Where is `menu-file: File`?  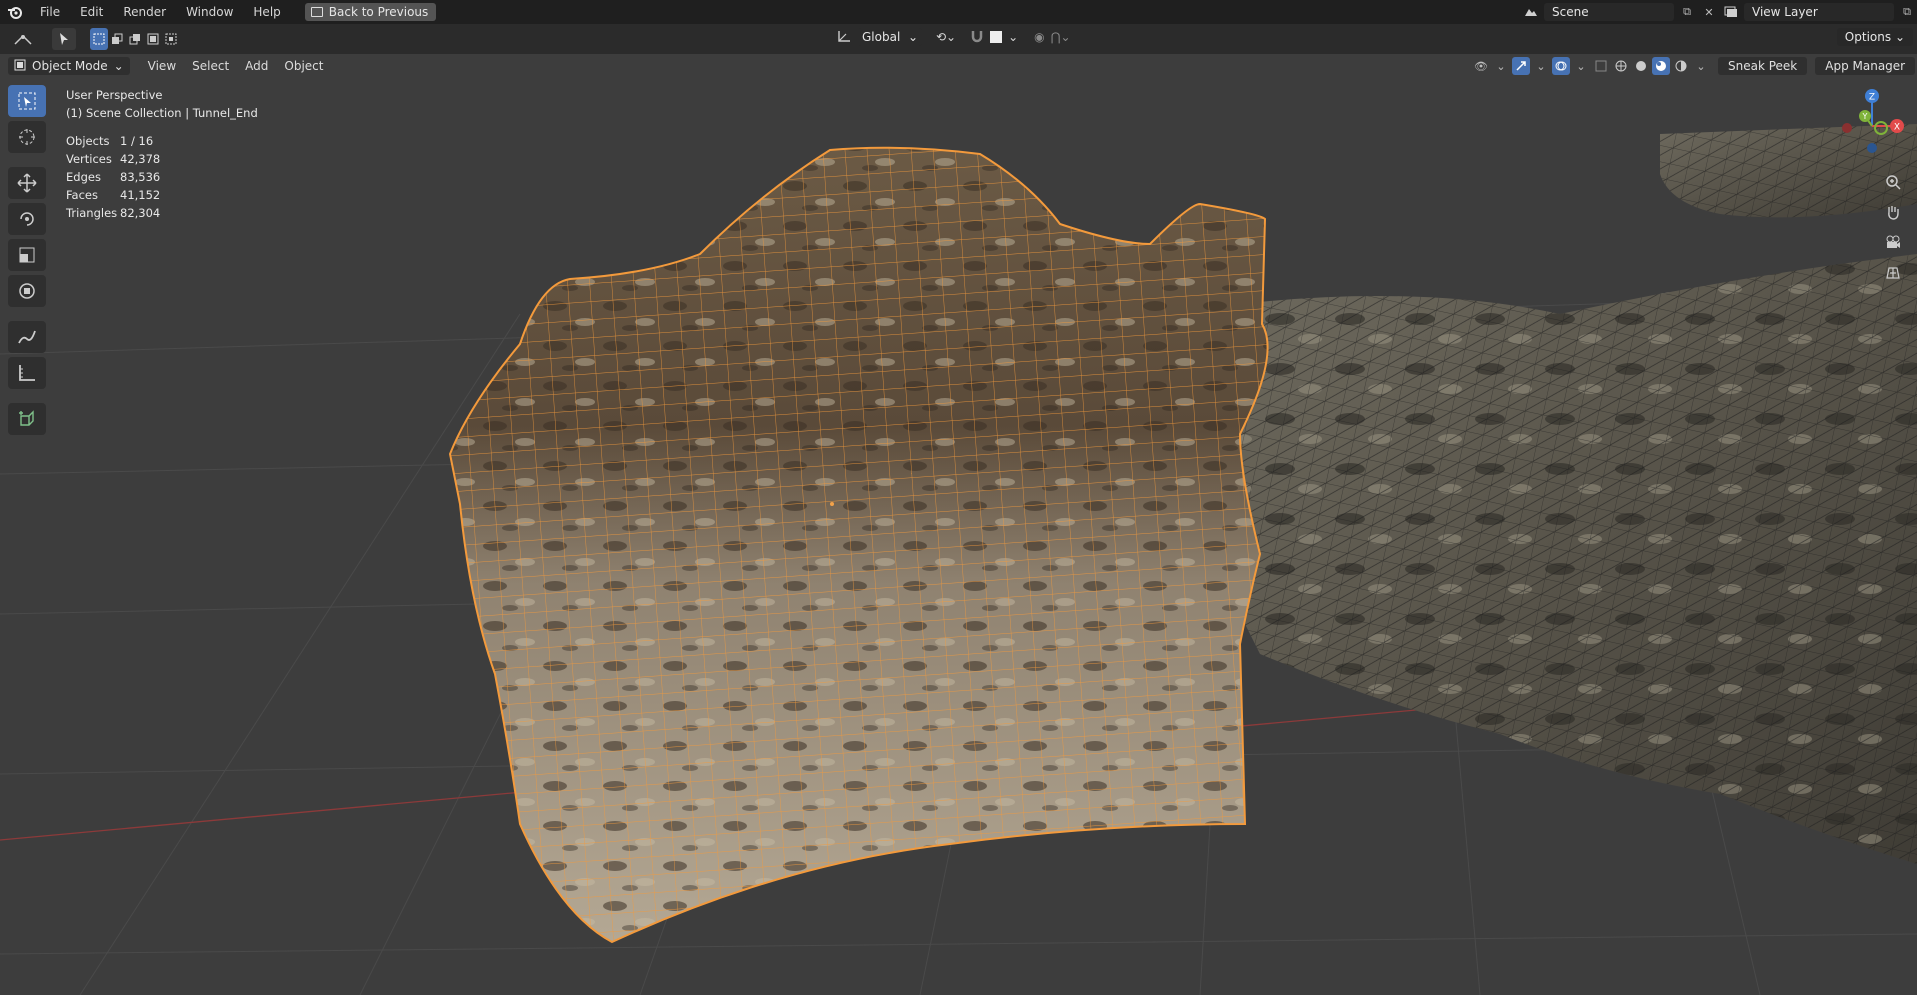
menu-file: File is located at coordinates (50, 12).